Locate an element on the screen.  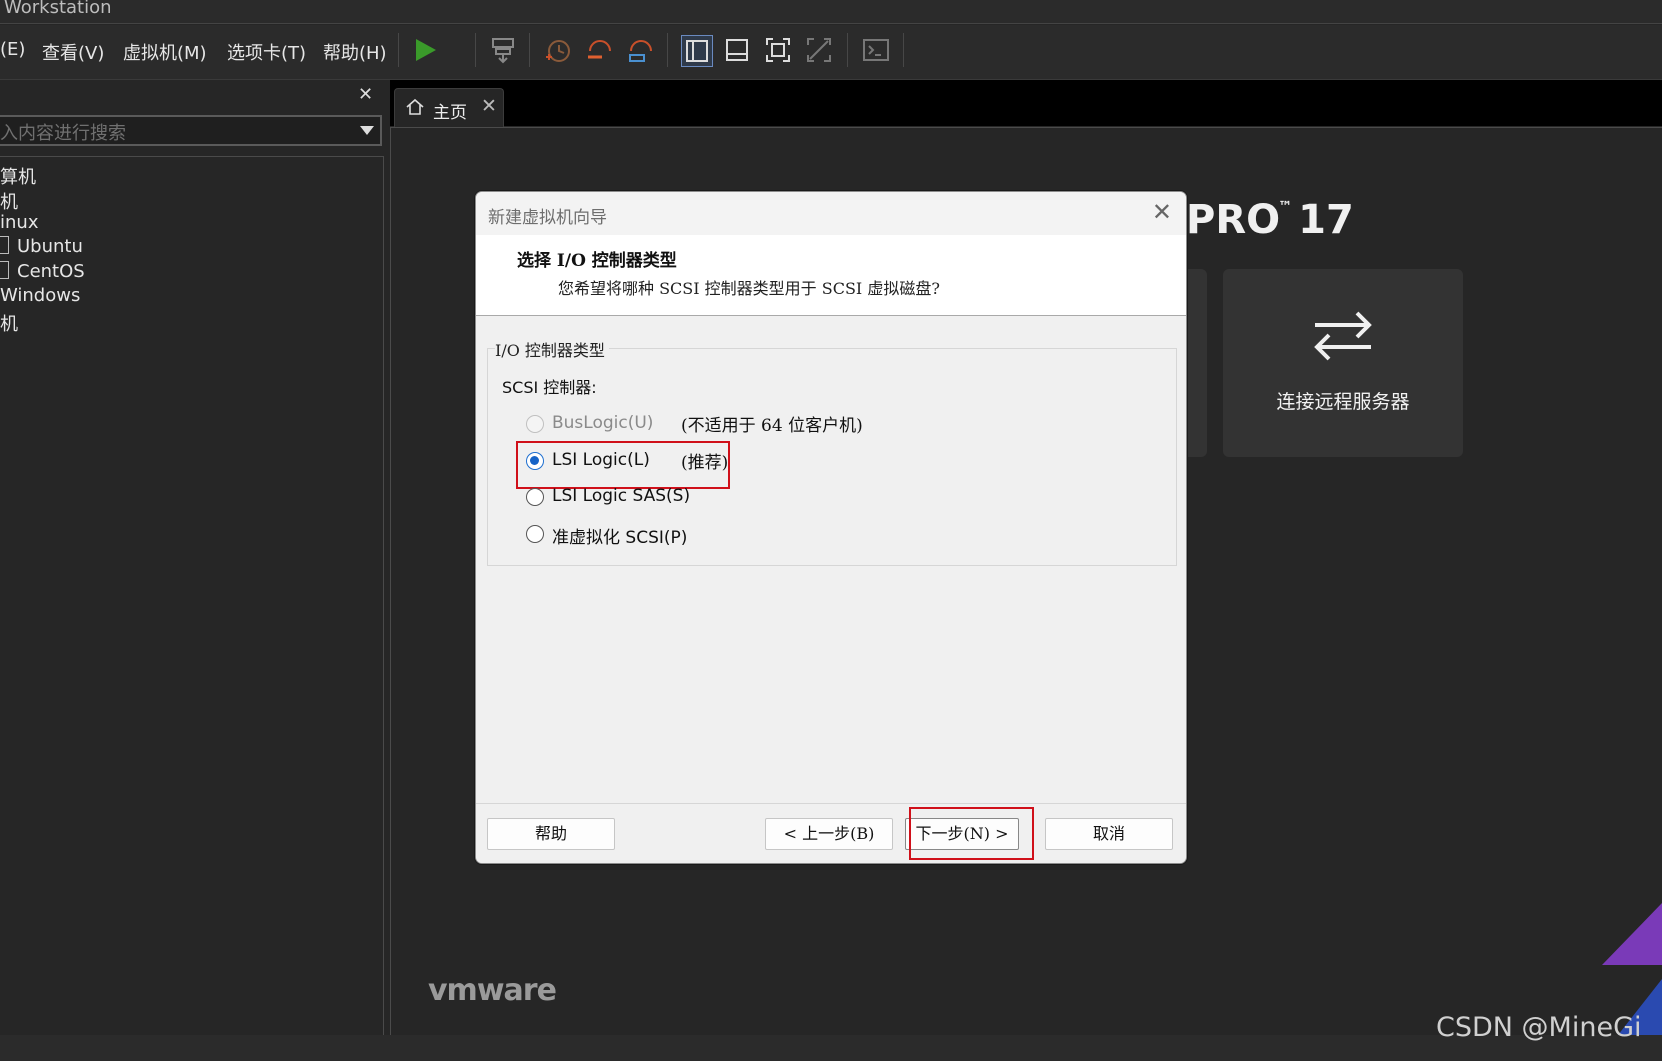
tree-item-vm: 机 is located at coordinates (9, 201).